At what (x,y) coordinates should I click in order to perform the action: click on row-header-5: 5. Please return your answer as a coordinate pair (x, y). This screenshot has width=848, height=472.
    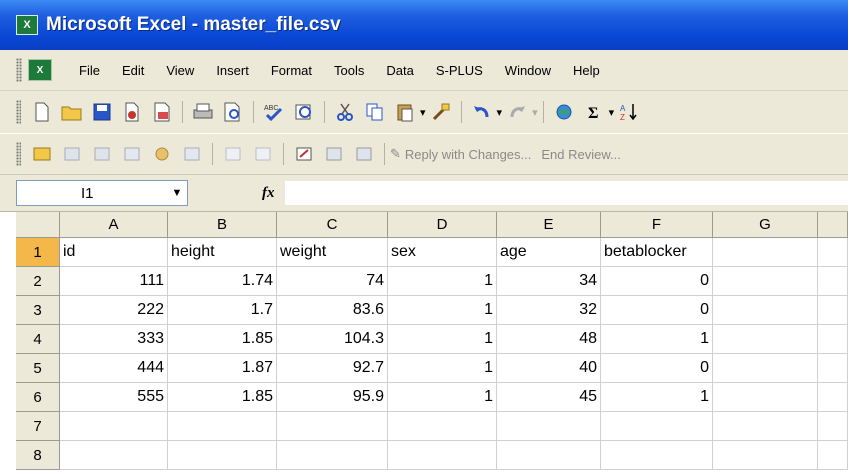
    Looking at the image, I should click on (38, 368).